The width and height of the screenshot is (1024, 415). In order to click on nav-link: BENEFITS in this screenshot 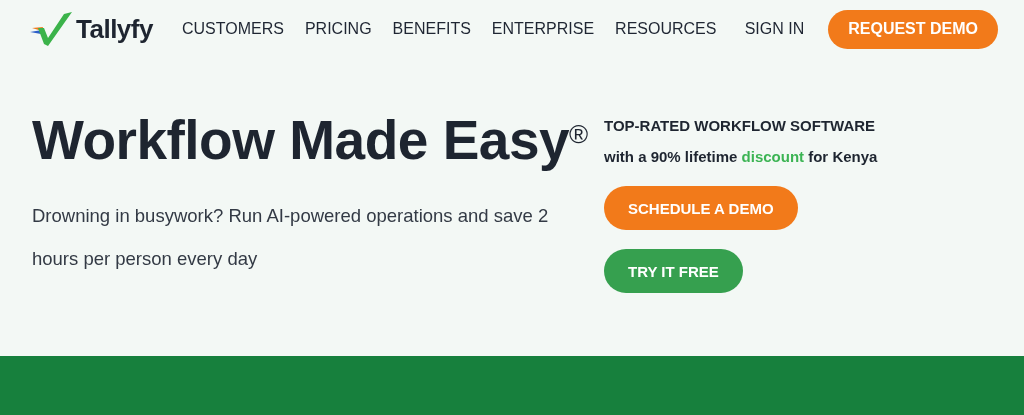, I will do `click(431, 29)`.